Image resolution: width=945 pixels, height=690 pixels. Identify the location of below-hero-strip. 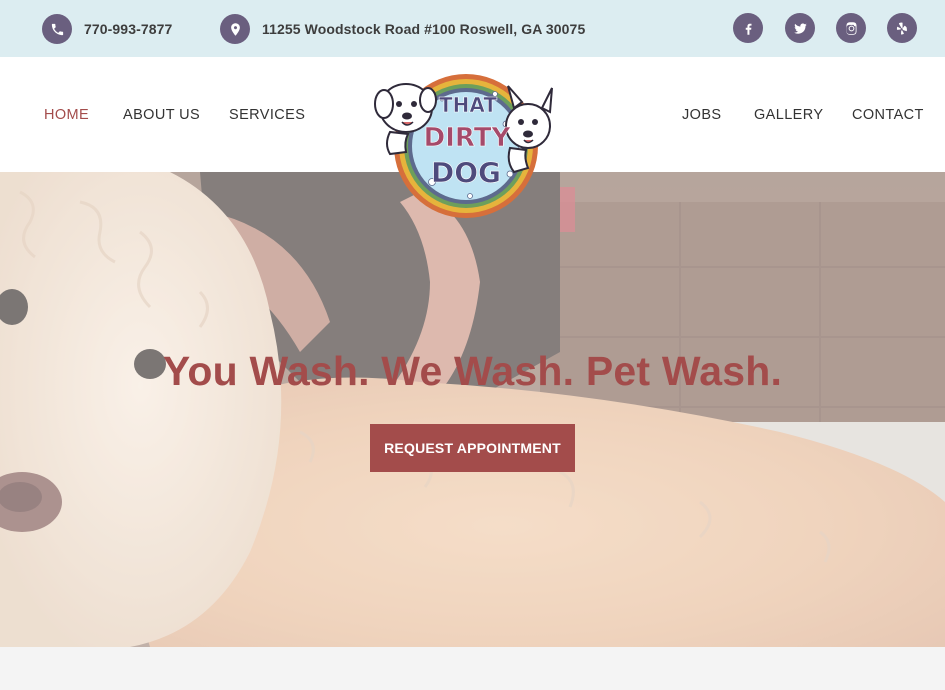
(472, 668).